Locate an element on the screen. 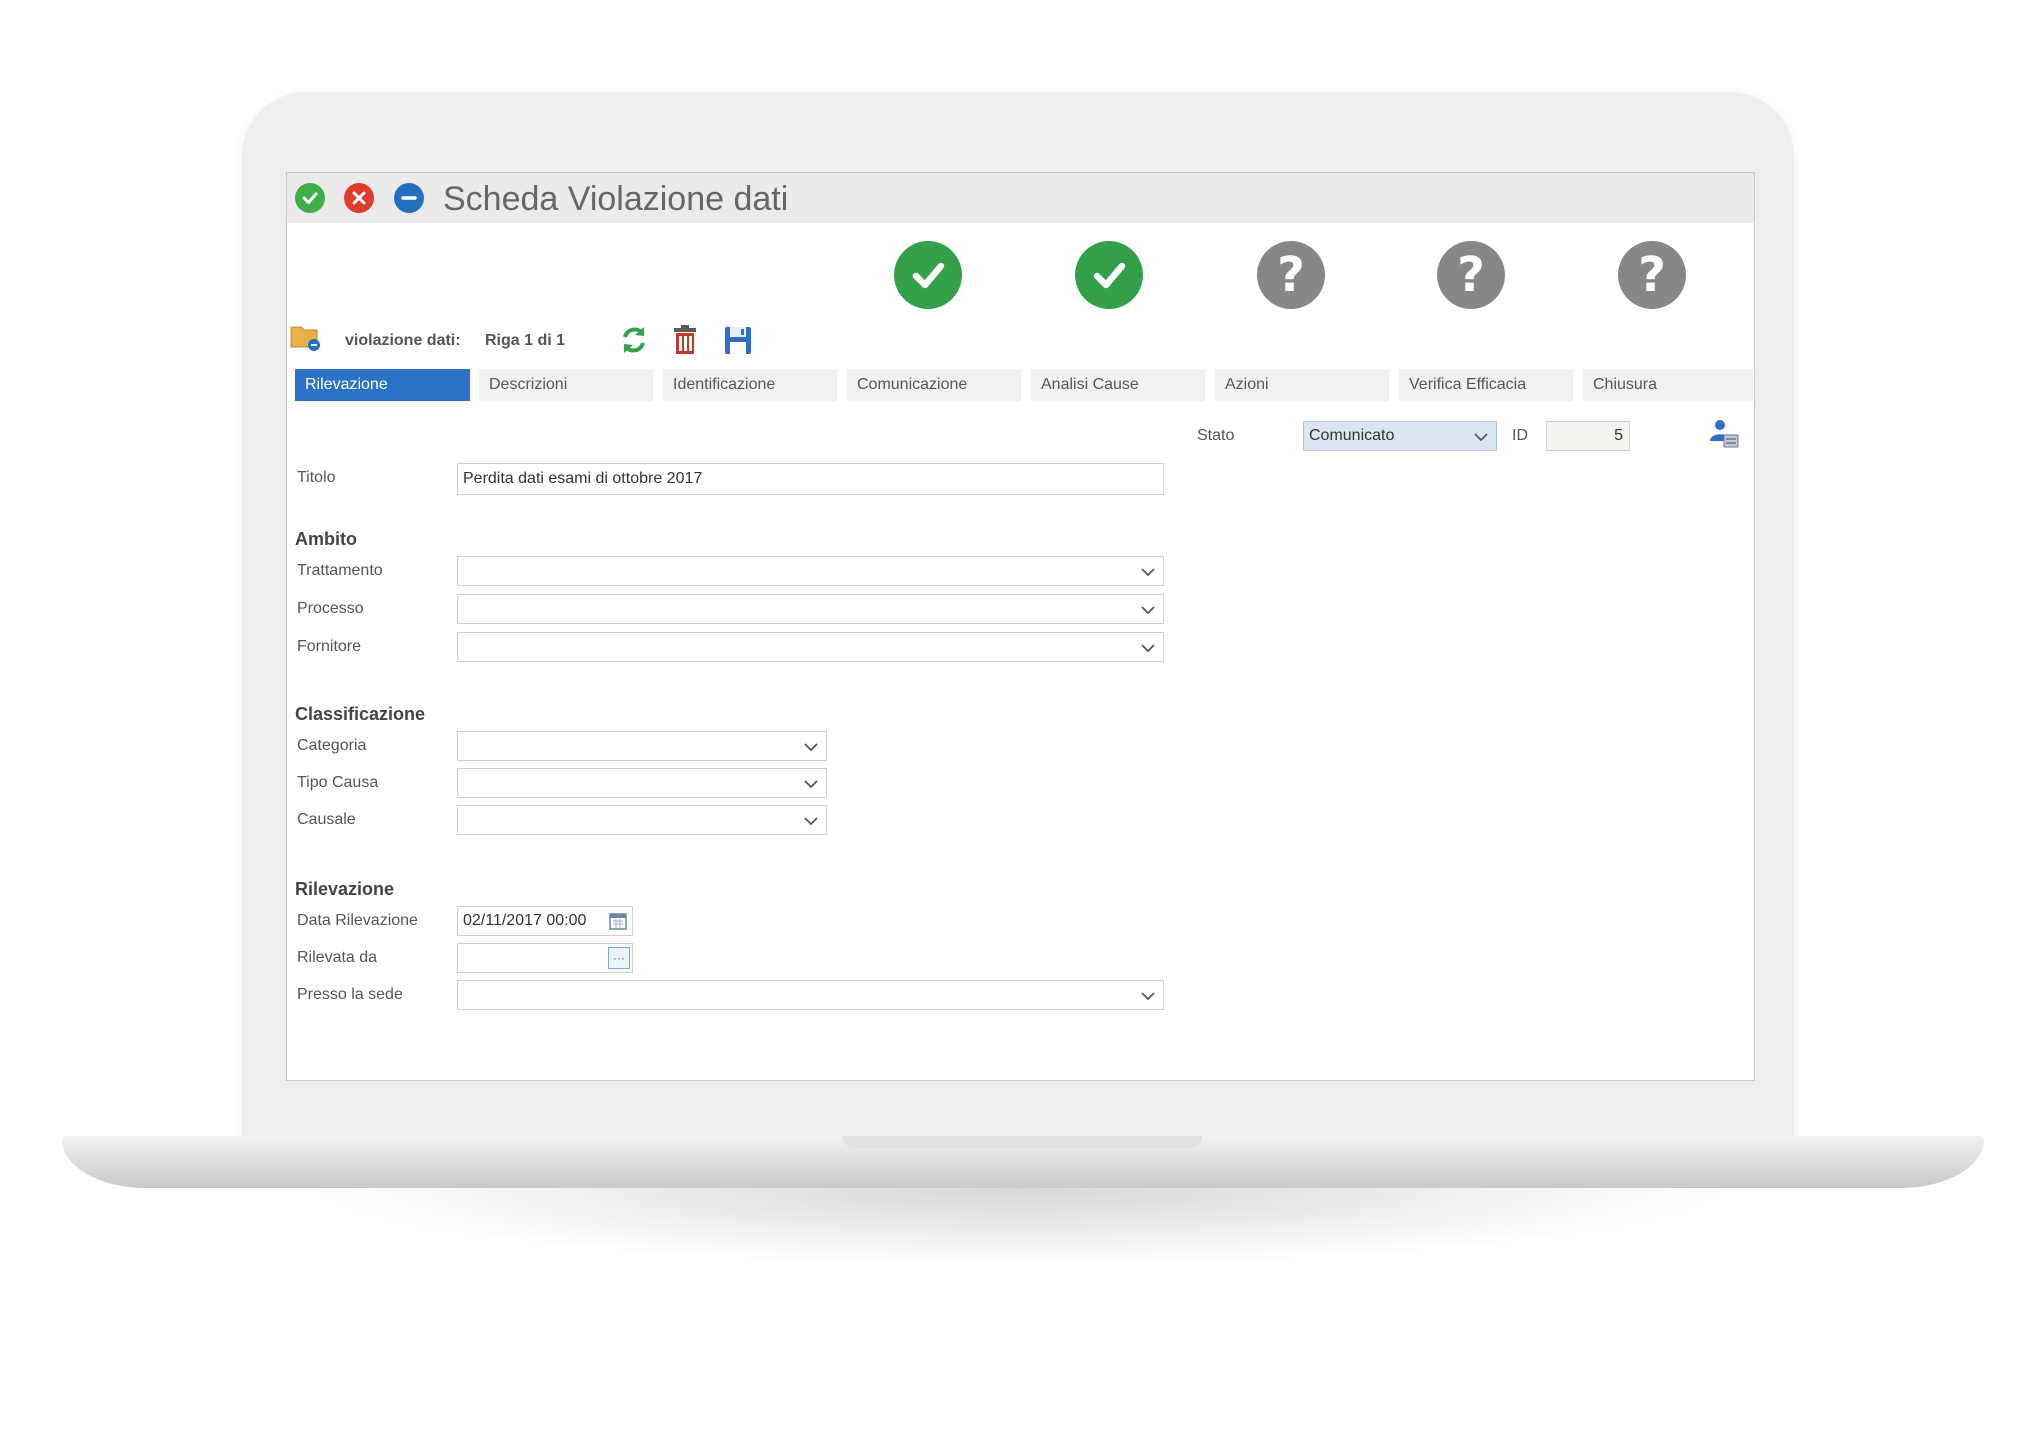  tipo-causa-label: Tipo Causa is located at coordinates (338, 782).